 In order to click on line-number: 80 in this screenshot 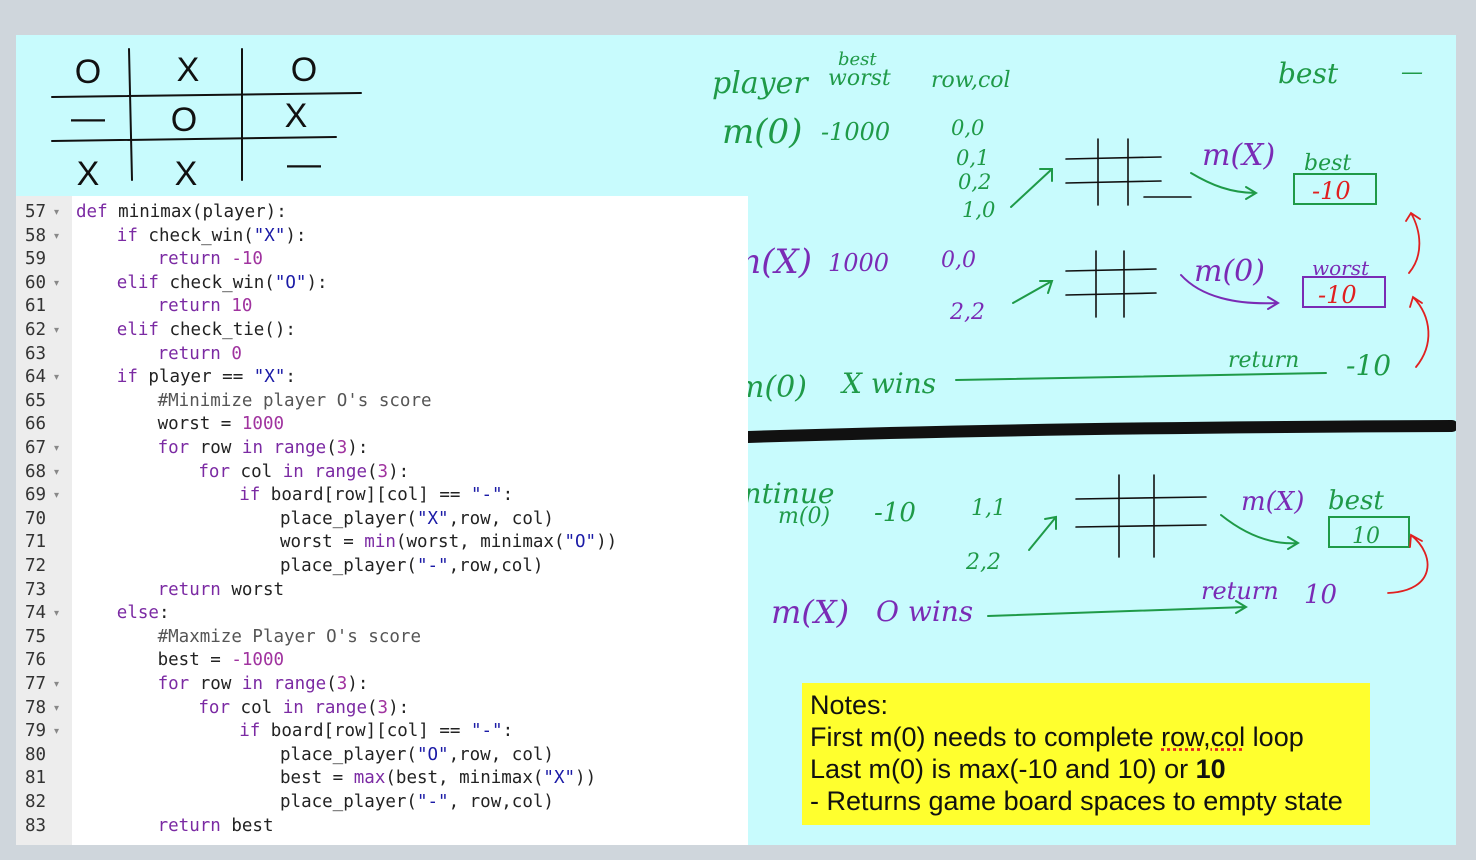, I will do `click(36, 754)`.